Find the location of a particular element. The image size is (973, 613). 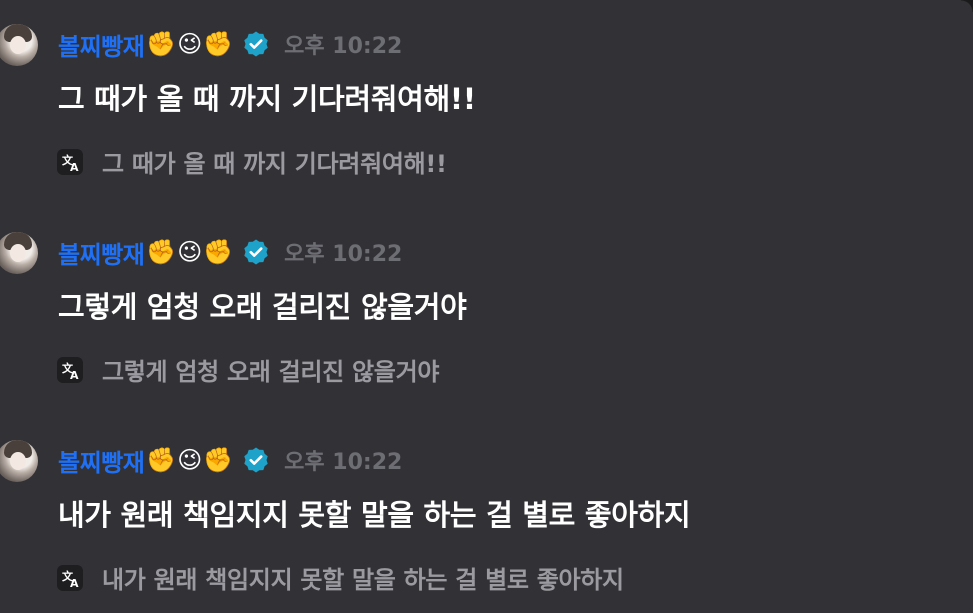

translation-row: 文 A 내가 원래 책임지지 못할 말을 하는 걸 별로 좋아하지 is located at coordinates (340, 577).